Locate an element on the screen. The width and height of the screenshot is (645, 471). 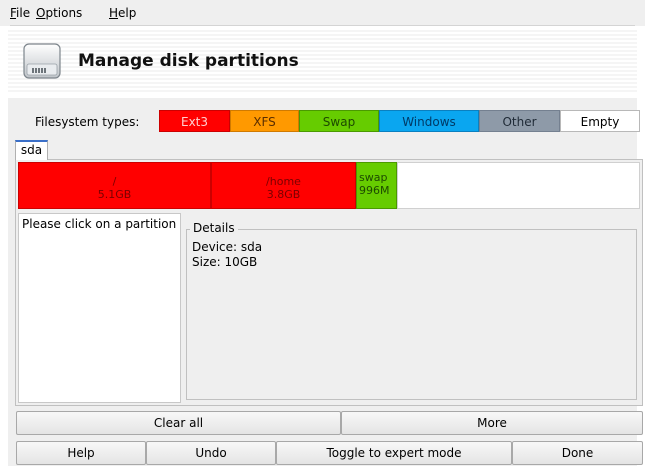
menu-mnemonic: H is located at coordinates (114, 13).